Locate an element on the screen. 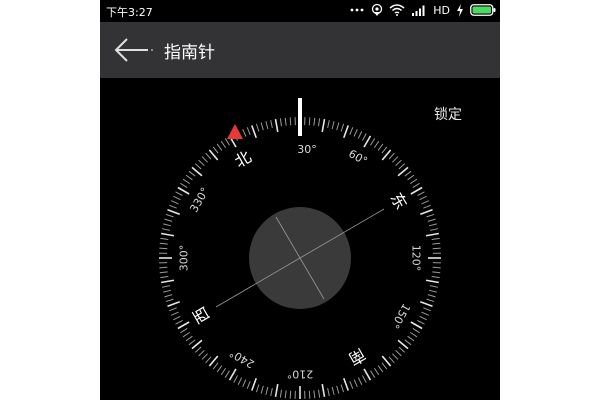 This screenshot has width=600, height=400. app-bar: 指南针 is located at coordinates (300, 50).